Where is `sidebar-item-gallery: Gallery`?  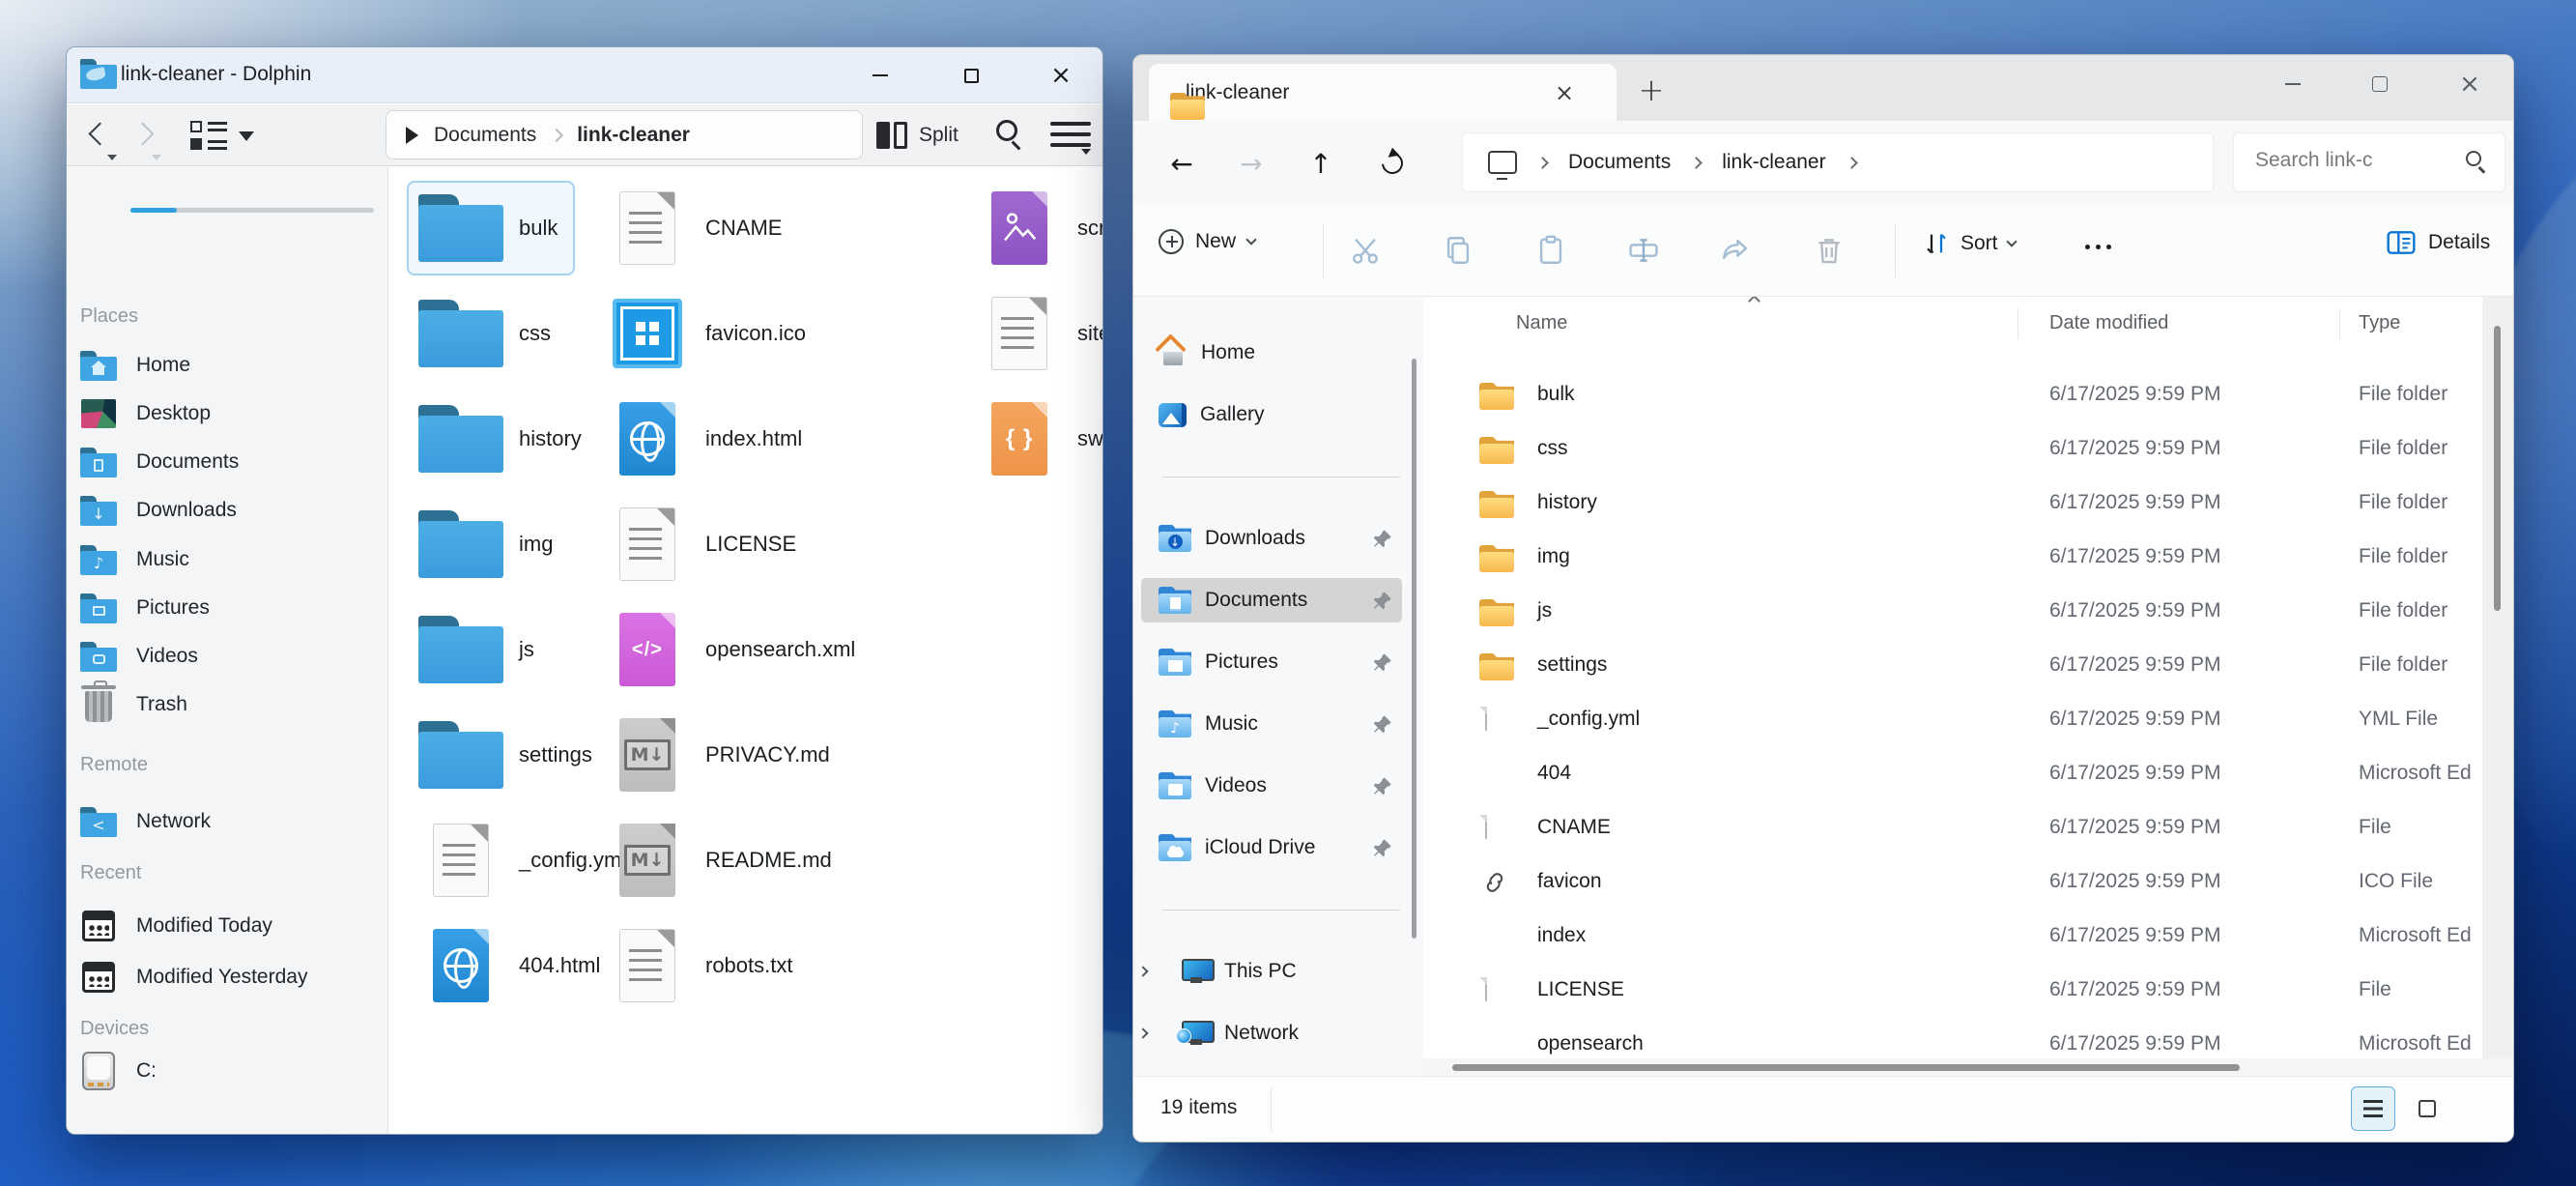
sidebar-item-gallery: Gallery is located at coordinates (1271, 414).